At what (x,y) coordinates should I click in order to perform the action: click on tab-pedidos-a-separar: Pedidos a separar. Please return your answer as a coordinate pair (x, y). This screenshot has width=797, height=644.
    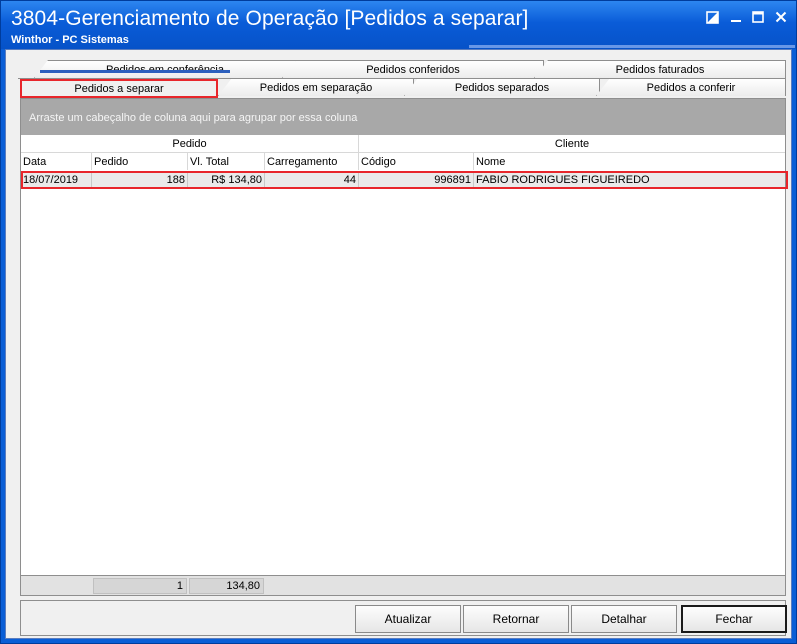
    Looking at the image, I should click on (119, 88).